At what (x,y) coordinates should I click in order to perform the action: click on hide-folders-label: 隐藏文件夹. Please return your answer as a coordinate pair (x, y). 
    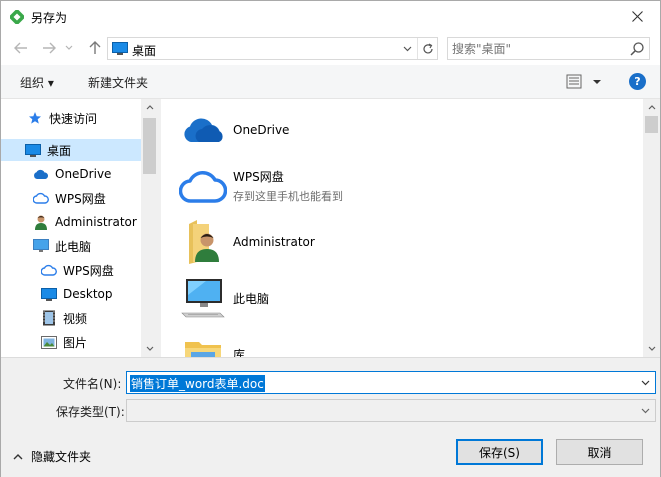
    Looking at the image, I should click on (61, 457).